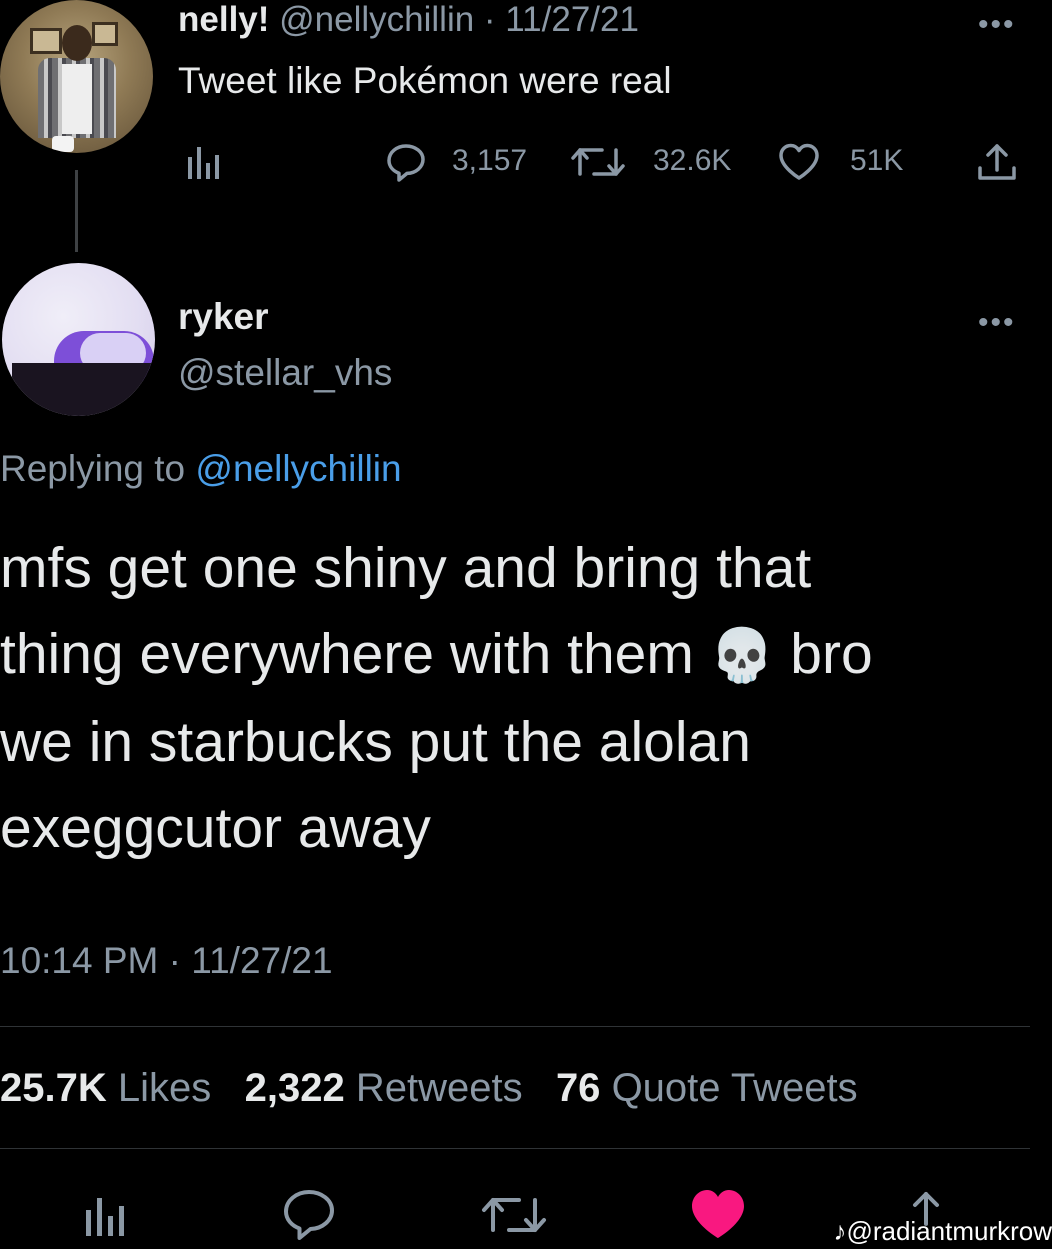 Image resolution: width=1052 pixels, height=1249 pixels. I want to click on parent-reply-count: 3,157, so click(490, 160).